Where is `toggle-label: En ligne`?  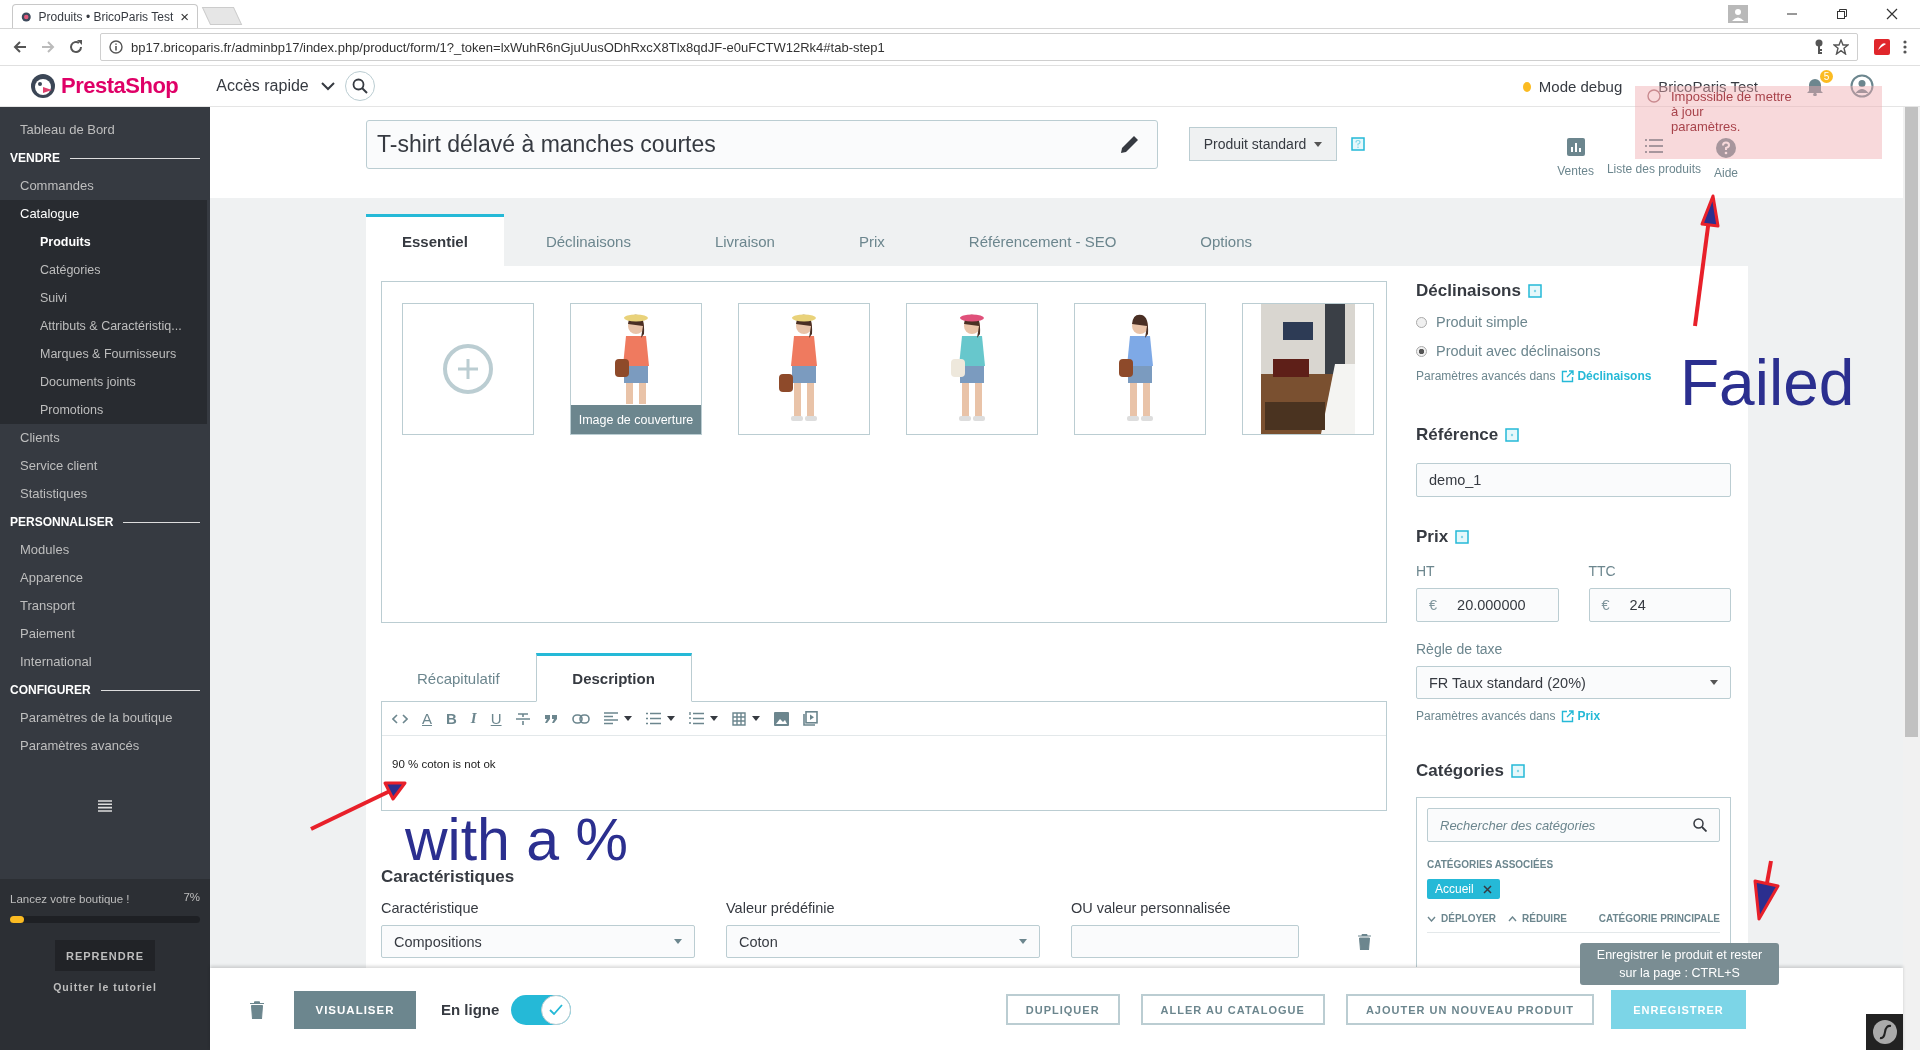
toggle-label: En ligne is located at coordinates (470, 1009).